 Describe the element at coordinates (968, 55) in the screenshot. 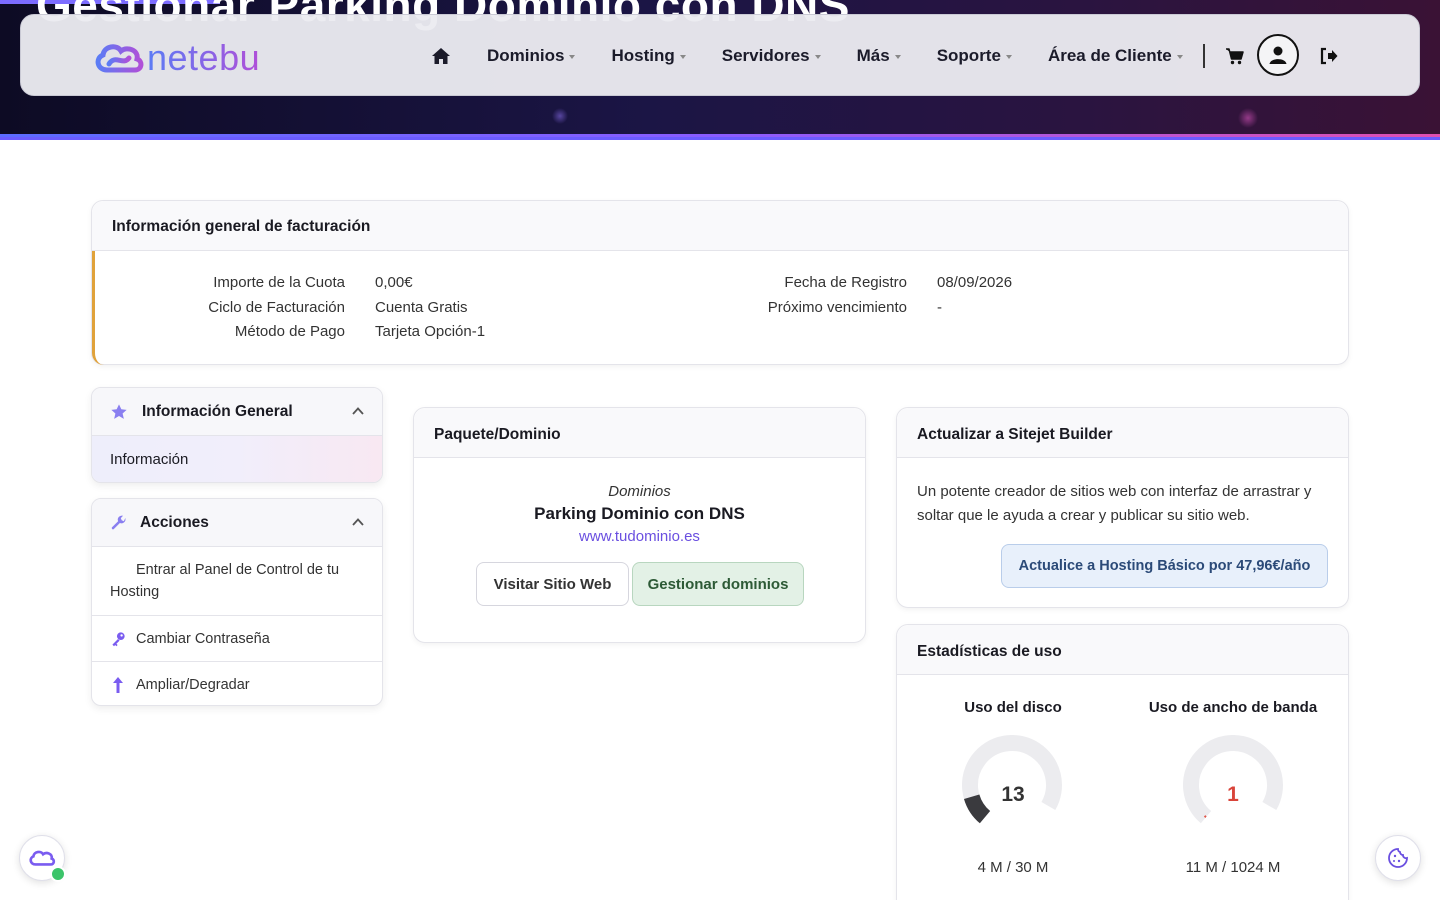

I see `nav-soporte-label: Soporte` at that location.